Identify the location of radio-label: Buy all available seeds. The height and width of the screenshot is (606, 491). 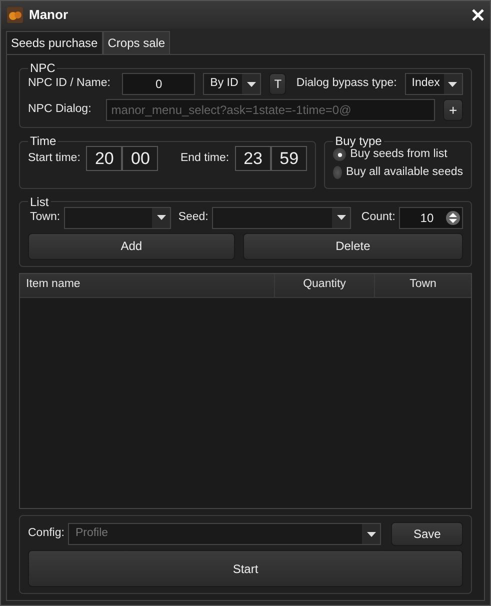
(404, 172).